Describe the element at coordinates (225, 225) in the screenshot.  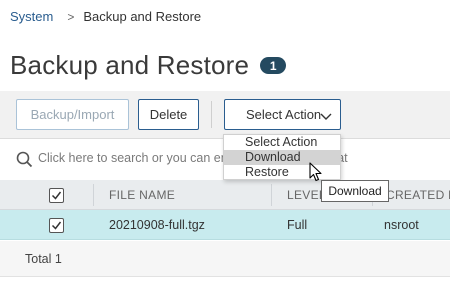
I see `table-row: 20210908-full.tgz Full nsroot` at that location.